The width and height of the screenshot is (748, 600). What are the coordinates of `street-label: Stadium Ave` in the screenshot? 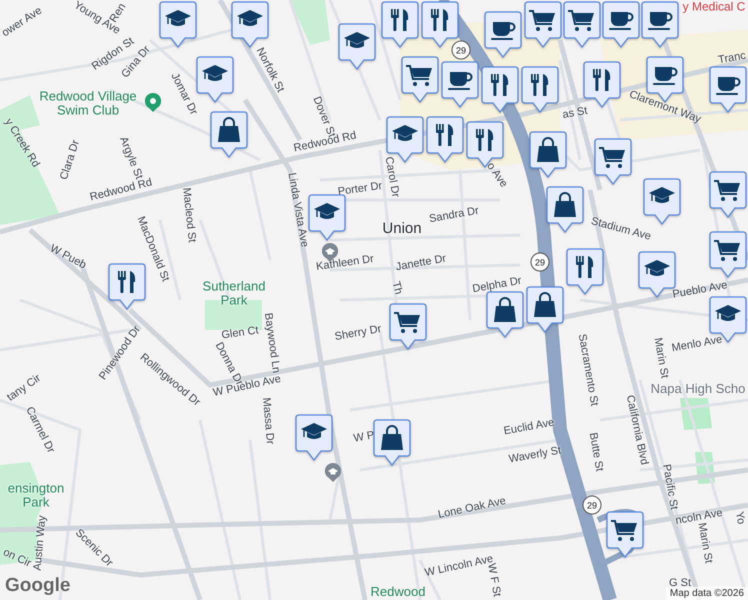 It's located at (621, 229).